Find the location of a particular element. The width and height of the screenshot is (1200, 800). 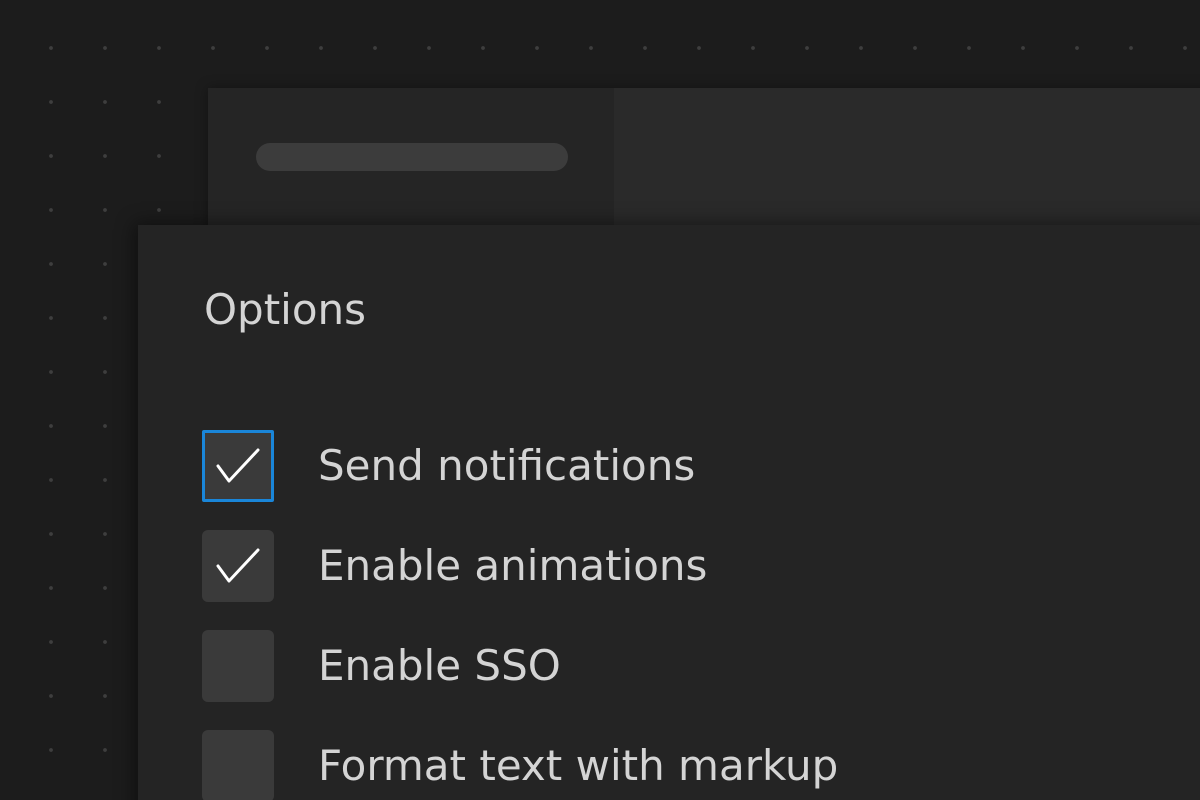

option-enable-animations: Enable animations is located at coordinates (520, 566).